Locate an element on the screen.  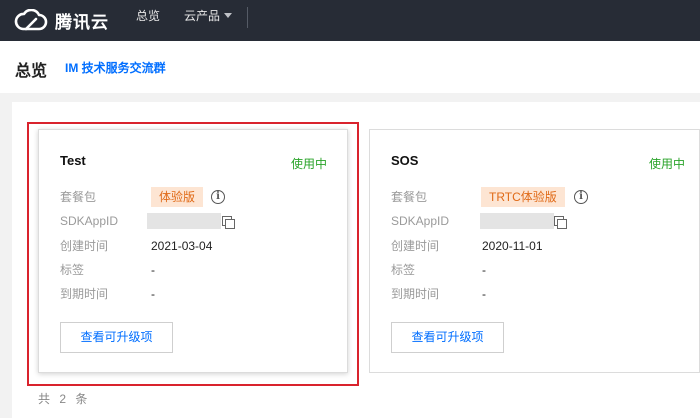
created-value: 2020-11-01 is located at coordinates (512, 246).